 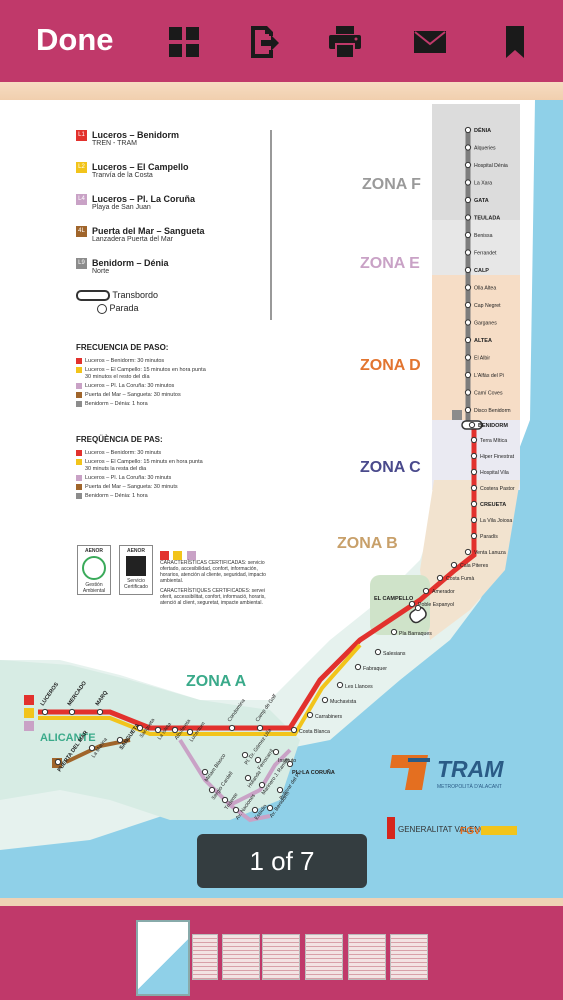 I want to click on transbordo-label: Transbordo, so click(x=135, y=295).